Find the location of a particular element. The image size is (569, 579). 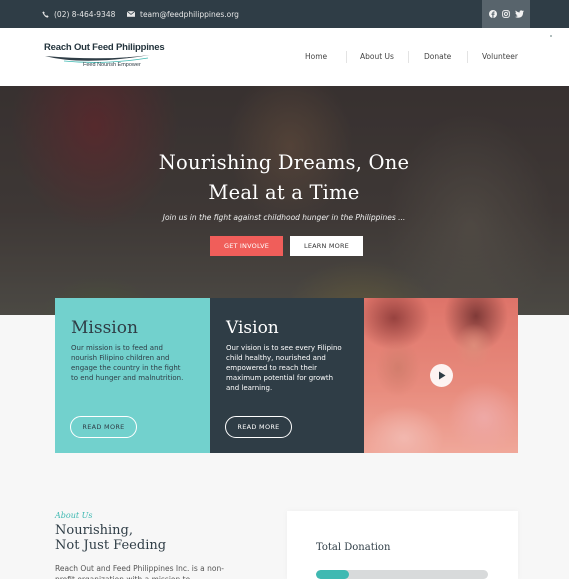

email-contact: team@feedphilippines.org is located at coordinates (183, 14).